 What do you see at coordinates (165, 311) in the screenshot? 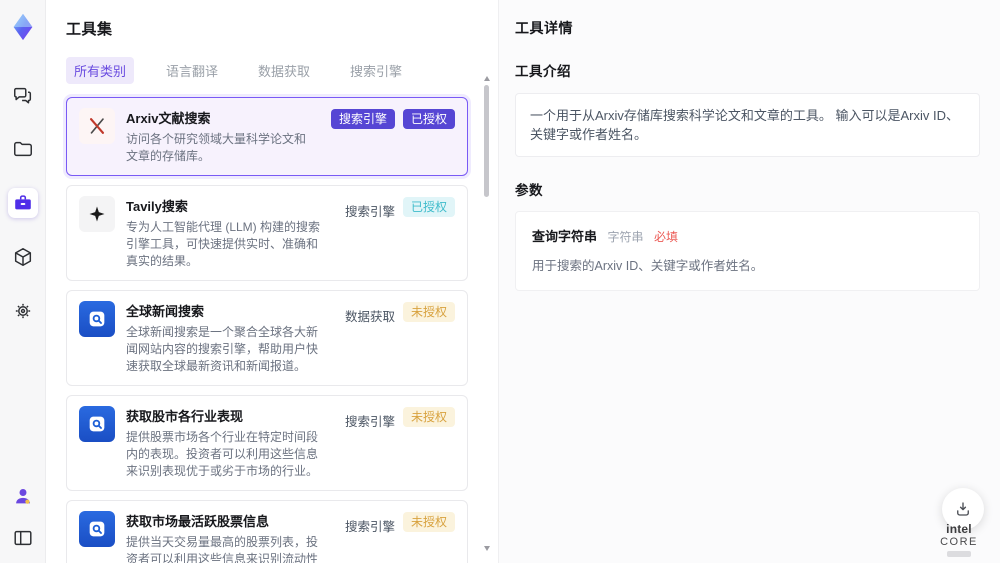
I see `tool-title: 全球新闻搜索` at bounding box center [165, 311].